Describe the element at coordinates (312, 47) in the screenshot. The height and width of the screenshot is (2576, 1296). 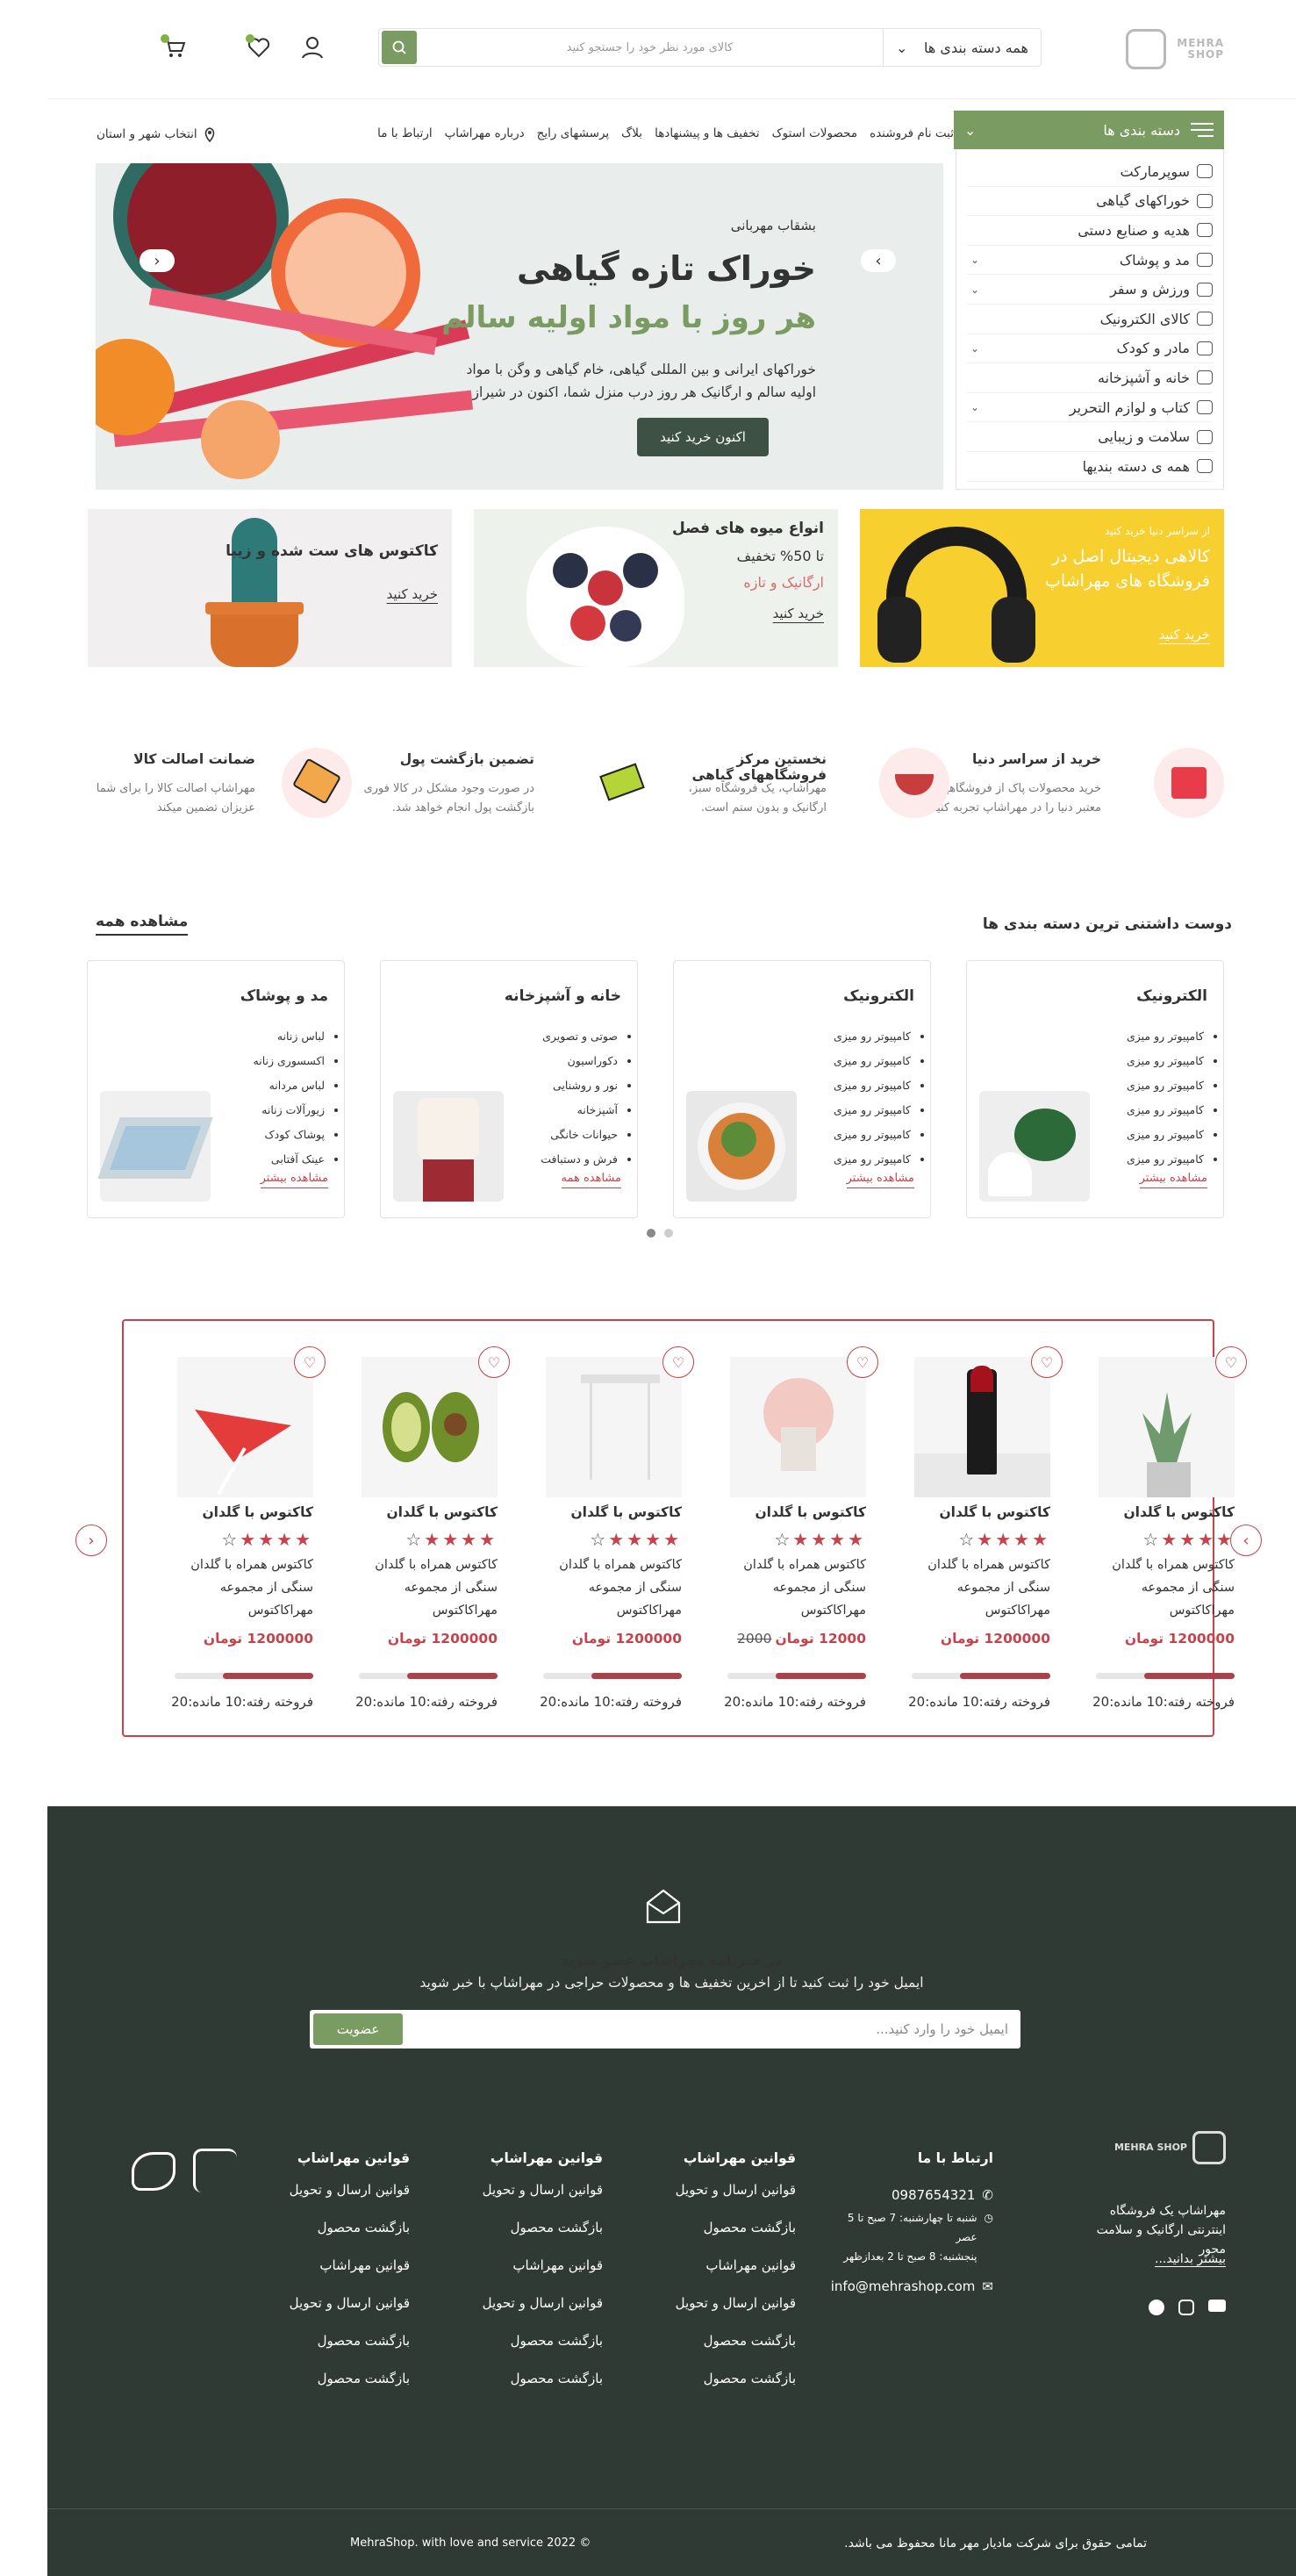
I see `user-account-button` at that location.